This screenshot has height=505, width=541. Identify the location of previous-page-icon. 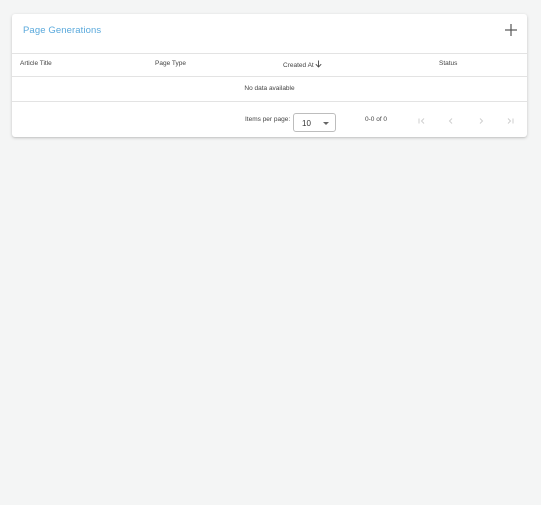
(450, 121).